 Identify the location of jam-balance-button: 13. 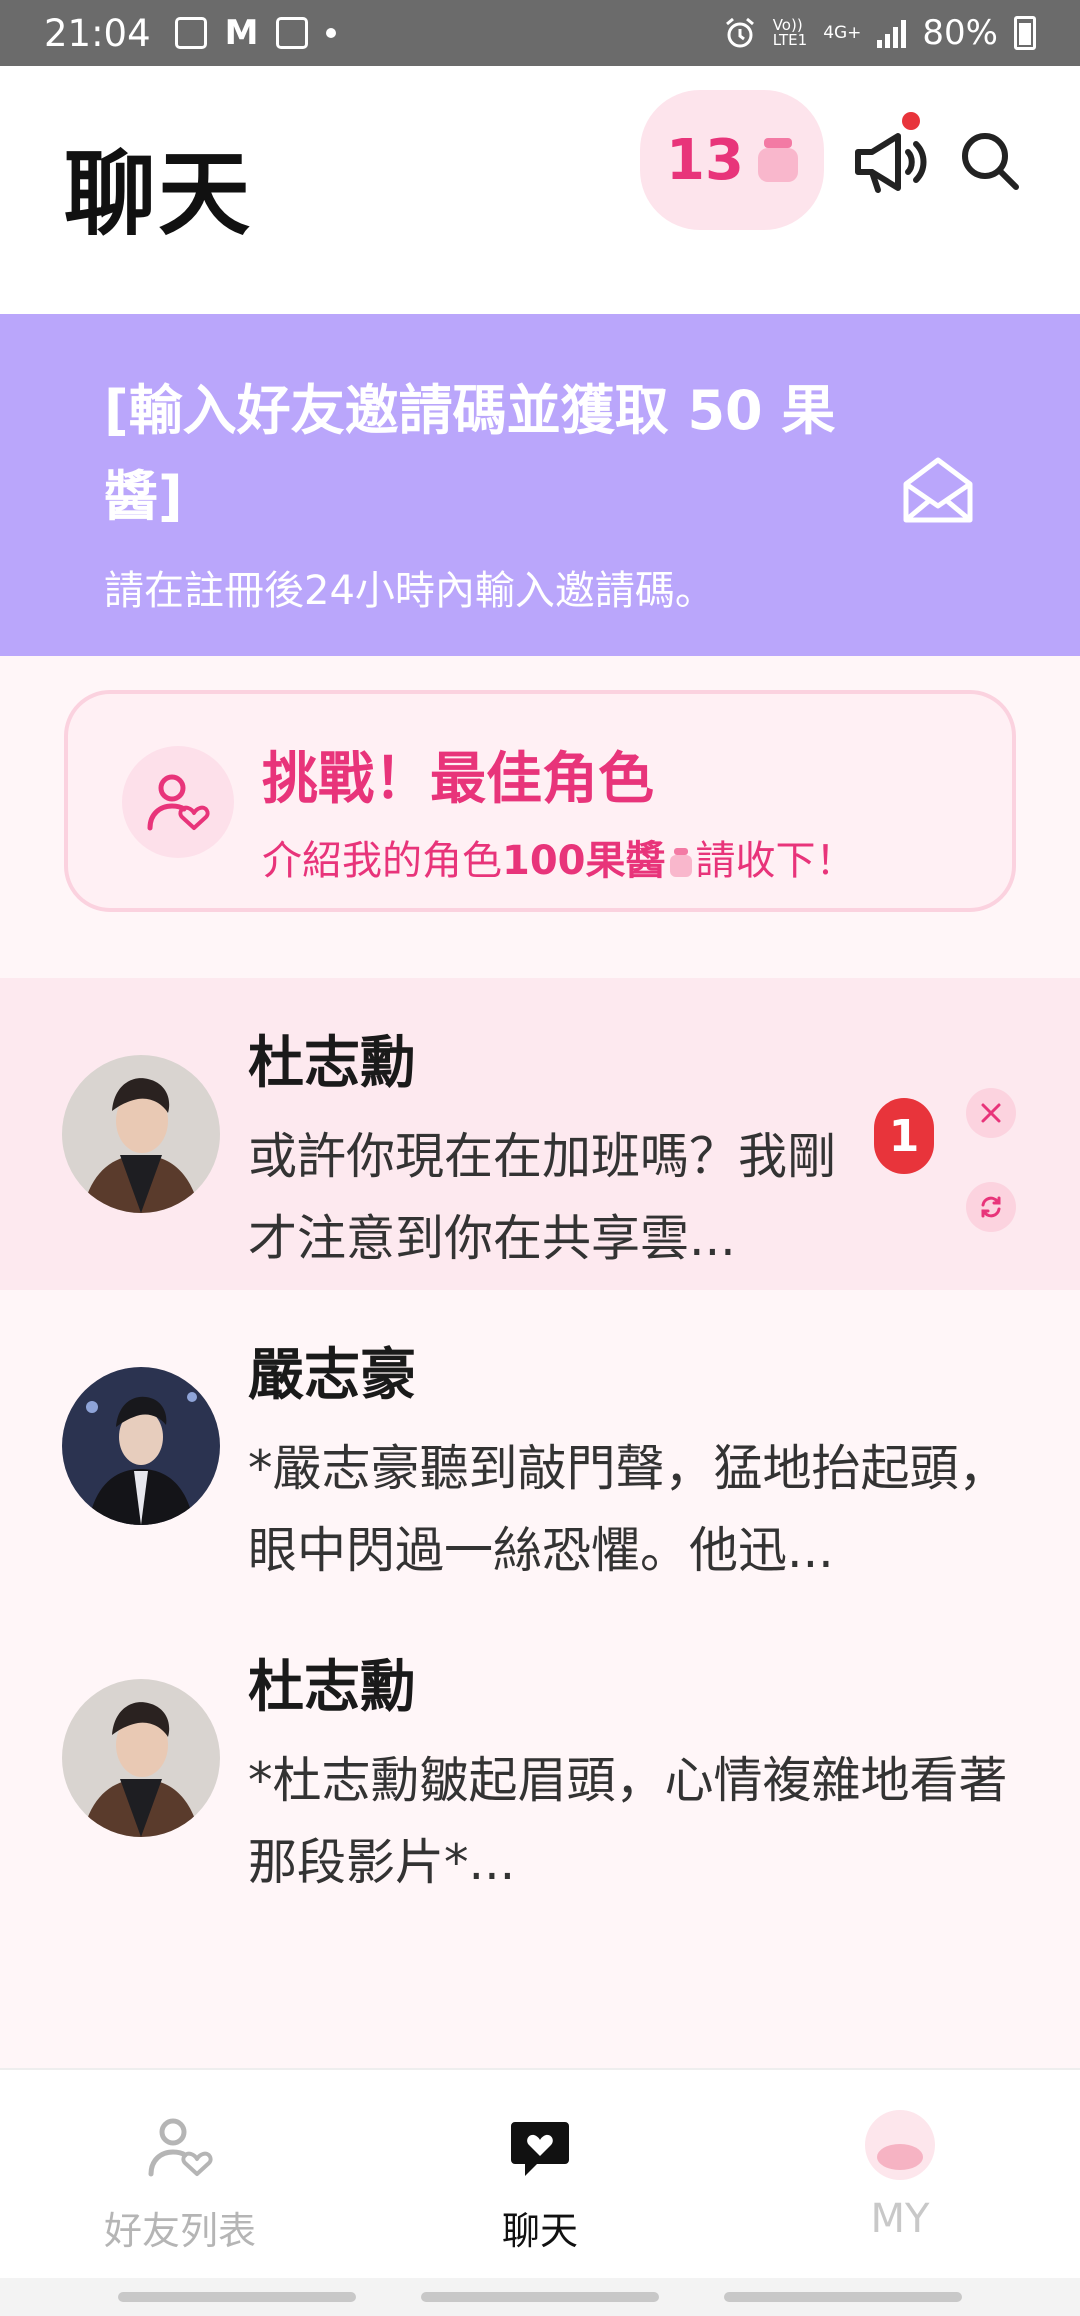
(732, 160).